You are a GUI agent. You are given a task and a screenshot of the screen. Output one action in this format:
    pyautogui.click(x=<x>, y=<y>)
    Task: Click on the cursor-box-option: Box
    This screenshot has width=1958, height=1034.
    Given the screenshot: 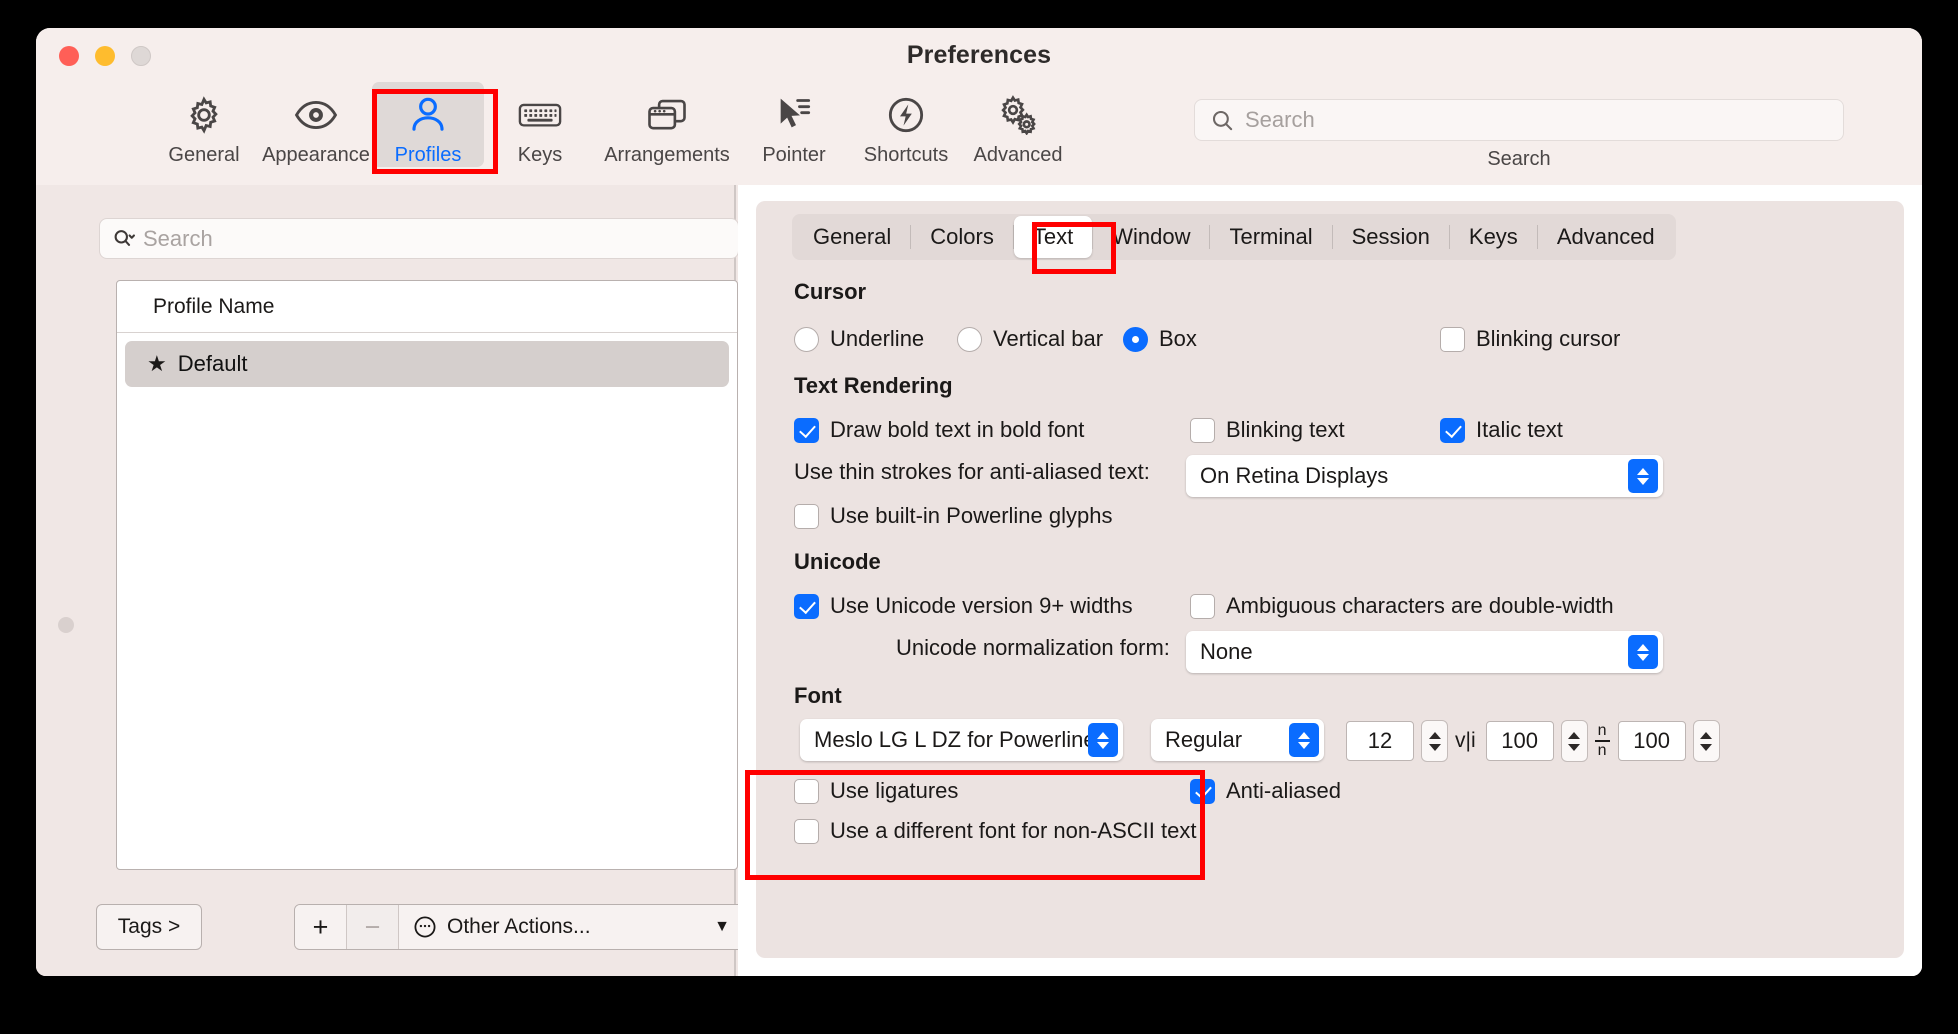 What is the action you would take?
    pyautogui.click(x=1160, y=339)
    